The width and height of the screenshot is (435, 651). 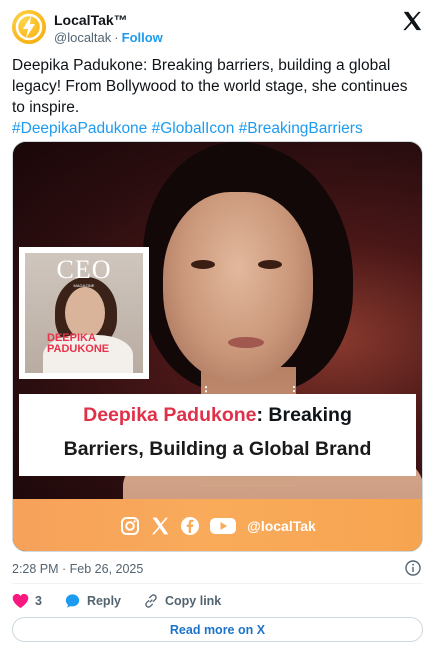 I want to click on magazine-cover: CEO MAGAZINE DEEPIKA PADUKONE, so click(x=84, y=313).